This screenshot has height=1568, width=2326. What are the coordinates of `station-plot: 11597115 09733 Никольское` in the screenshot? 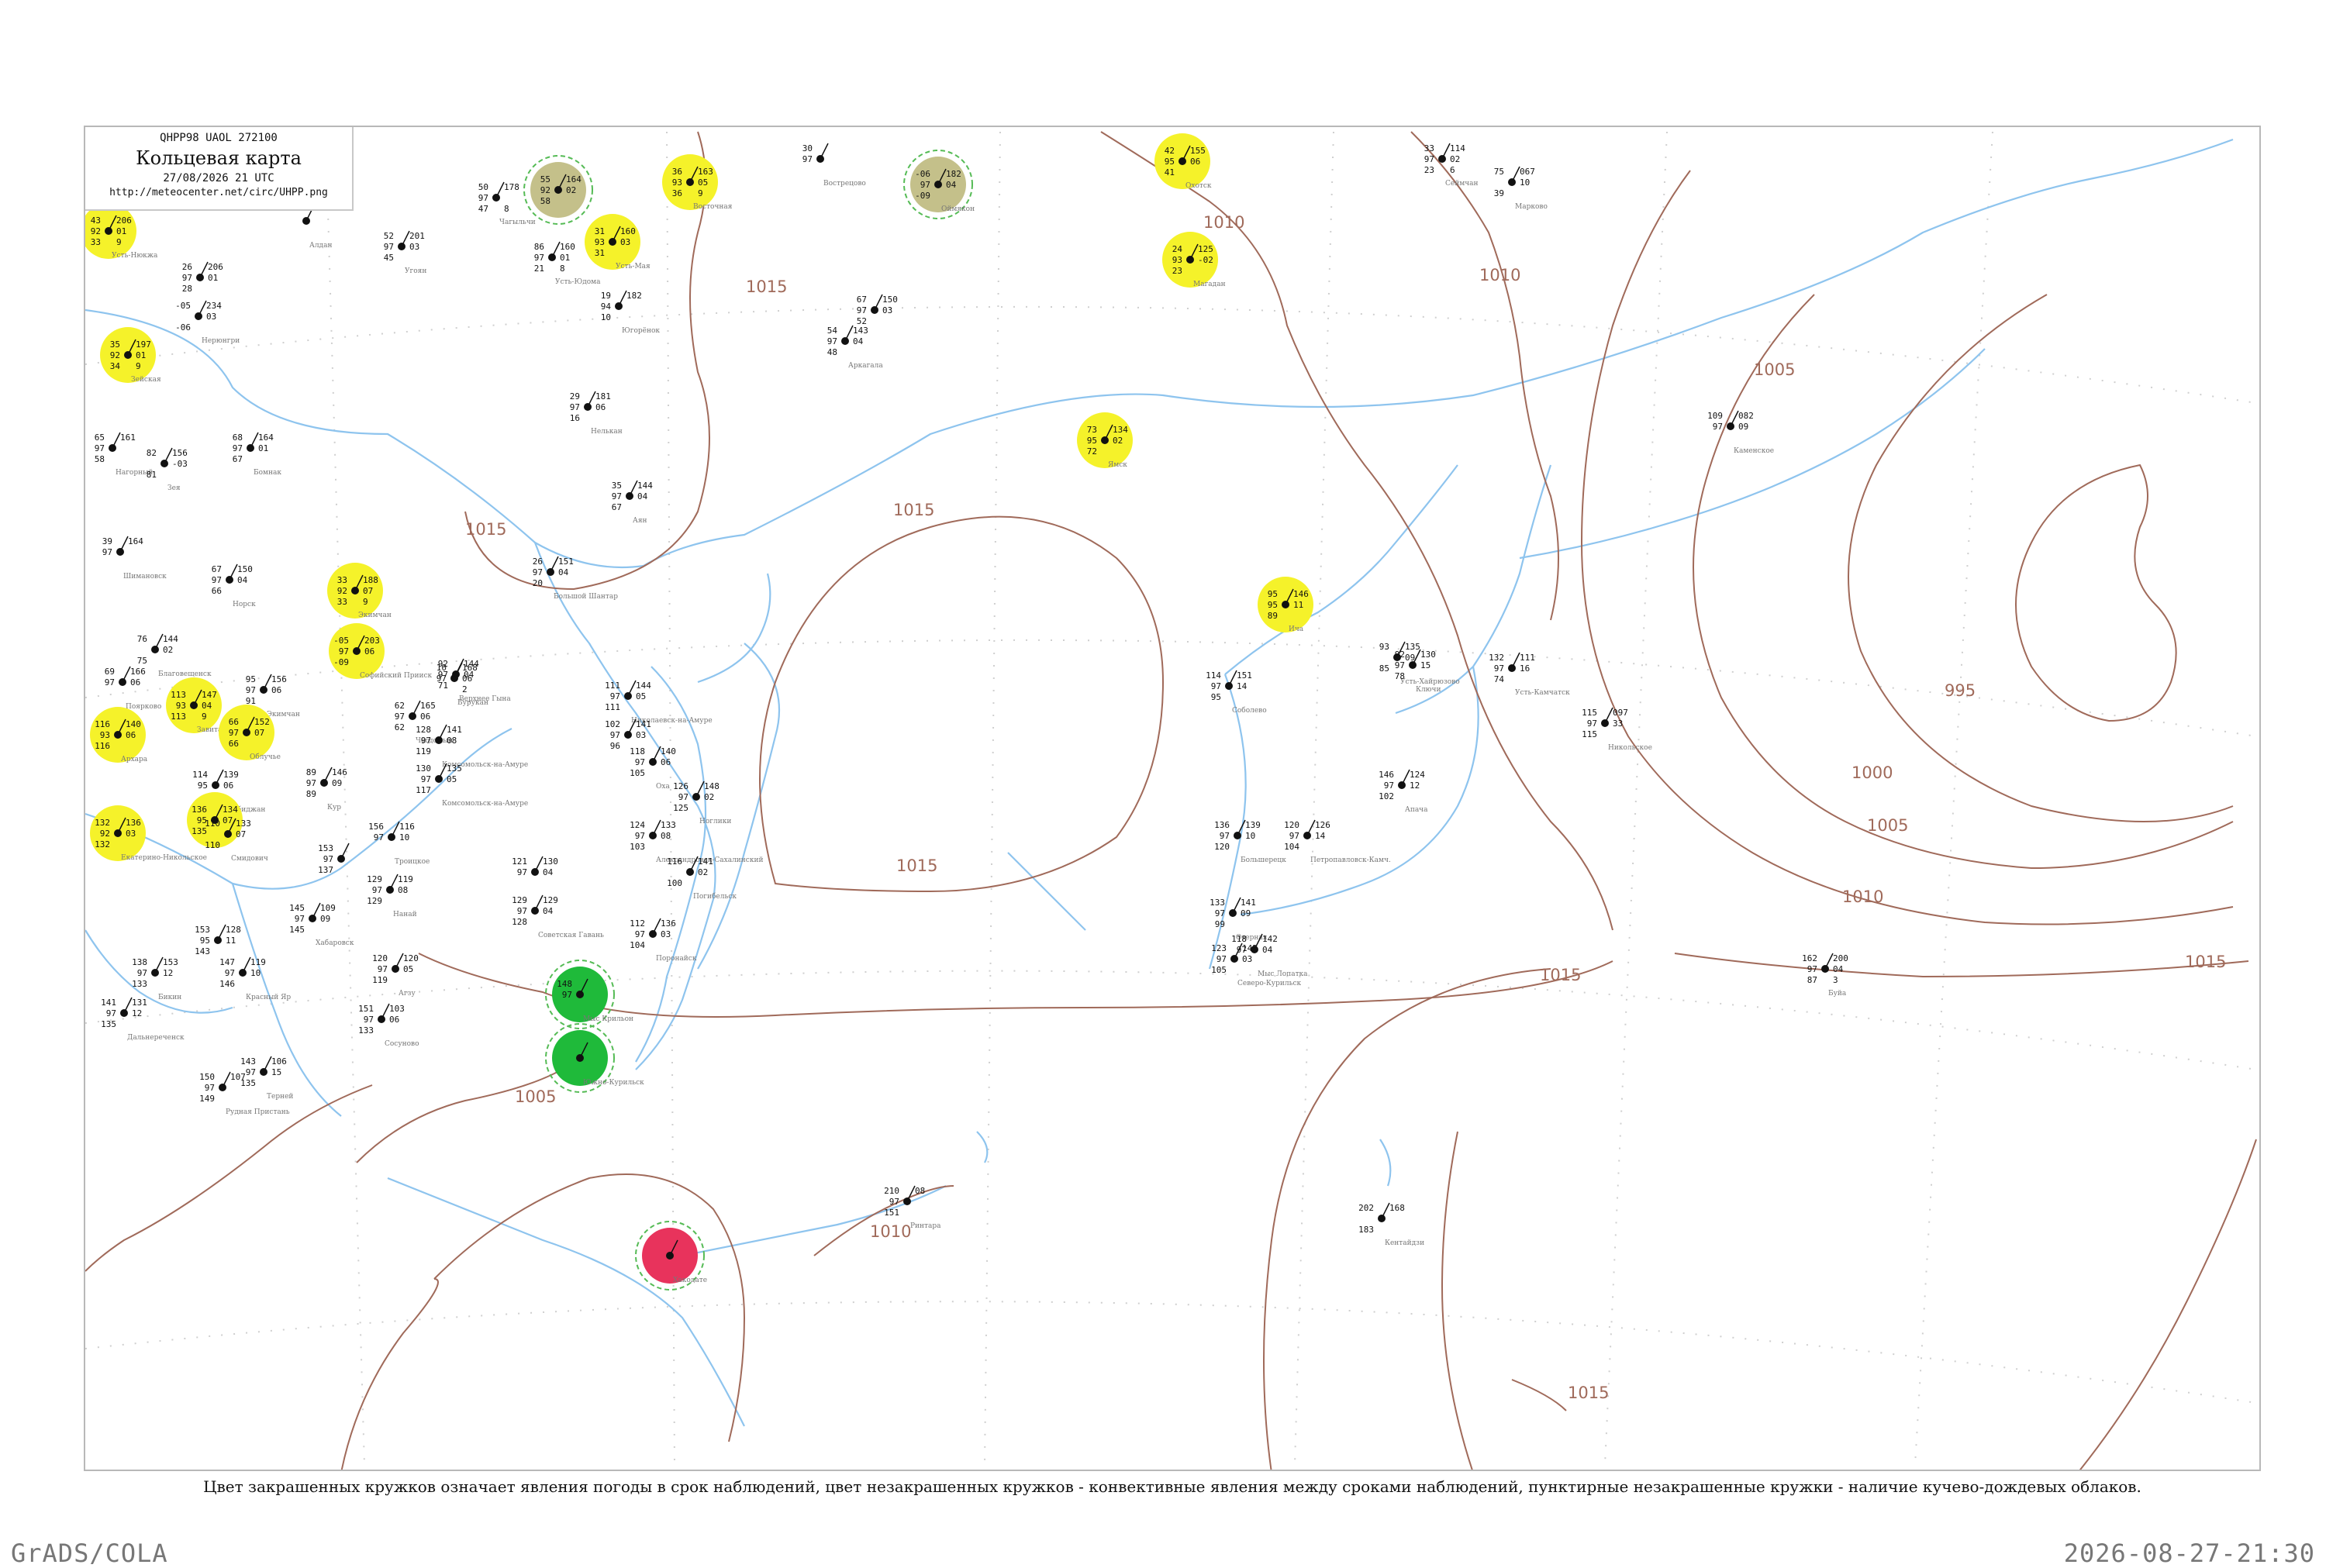 It's located at (1617, 729).